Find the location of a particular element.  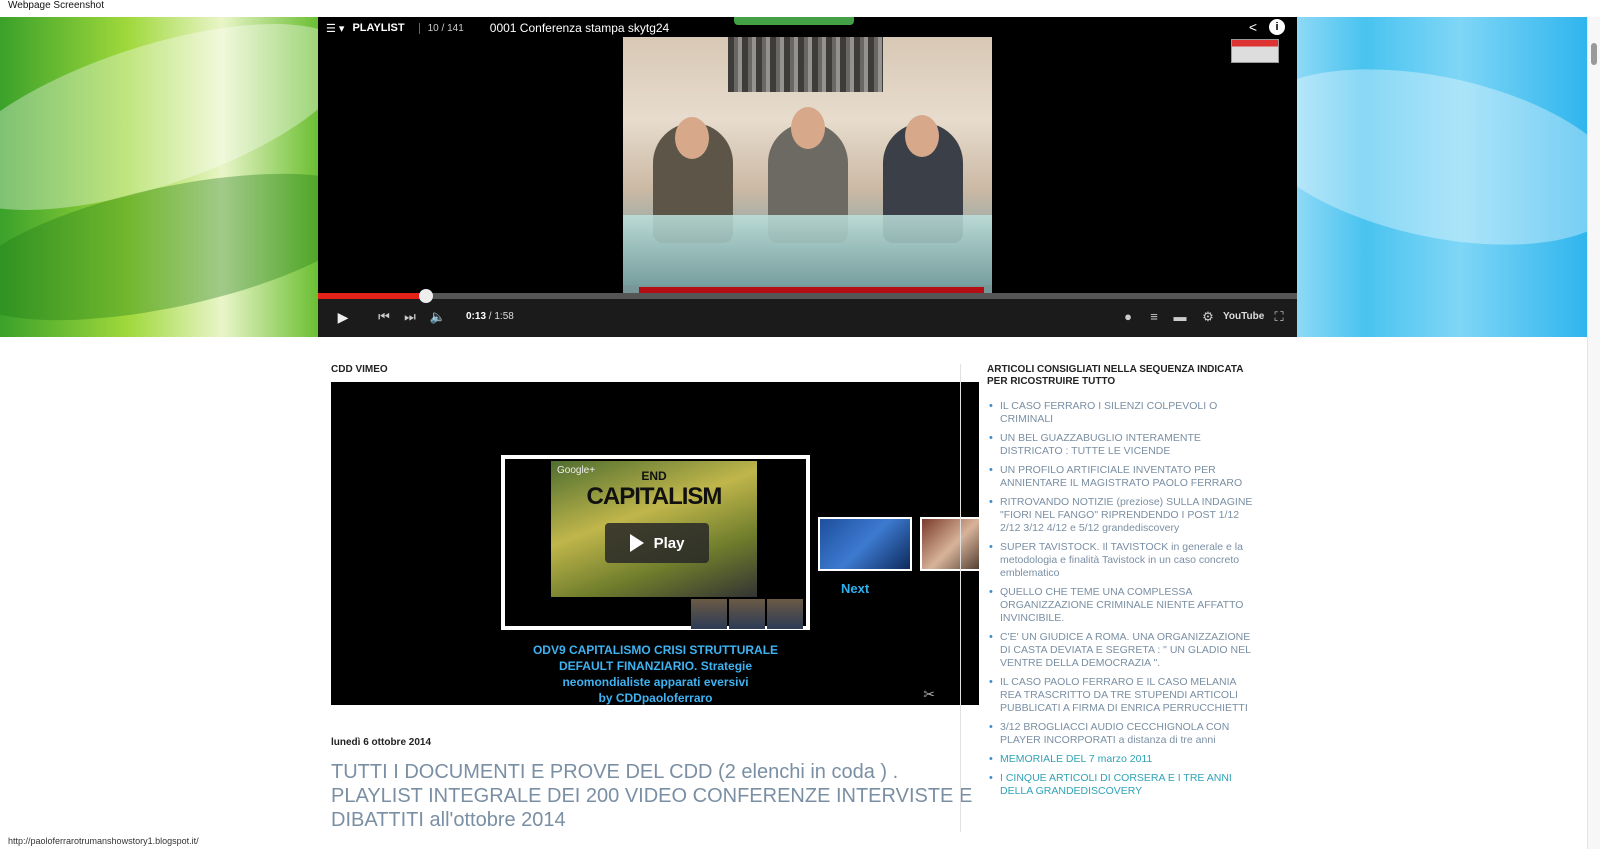

play-triangle-icon is located at coordinates (636, 543).